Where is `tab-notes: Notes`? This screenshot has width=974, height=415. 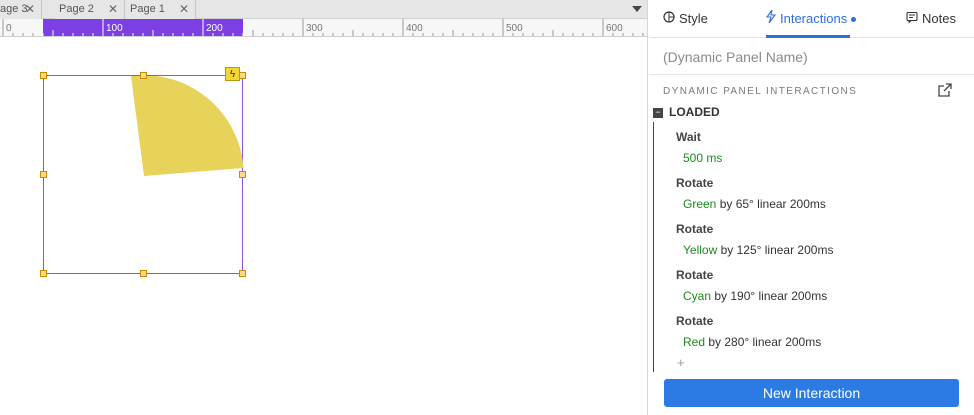
tab-notes: Notes is located at coordinates (931, 19).